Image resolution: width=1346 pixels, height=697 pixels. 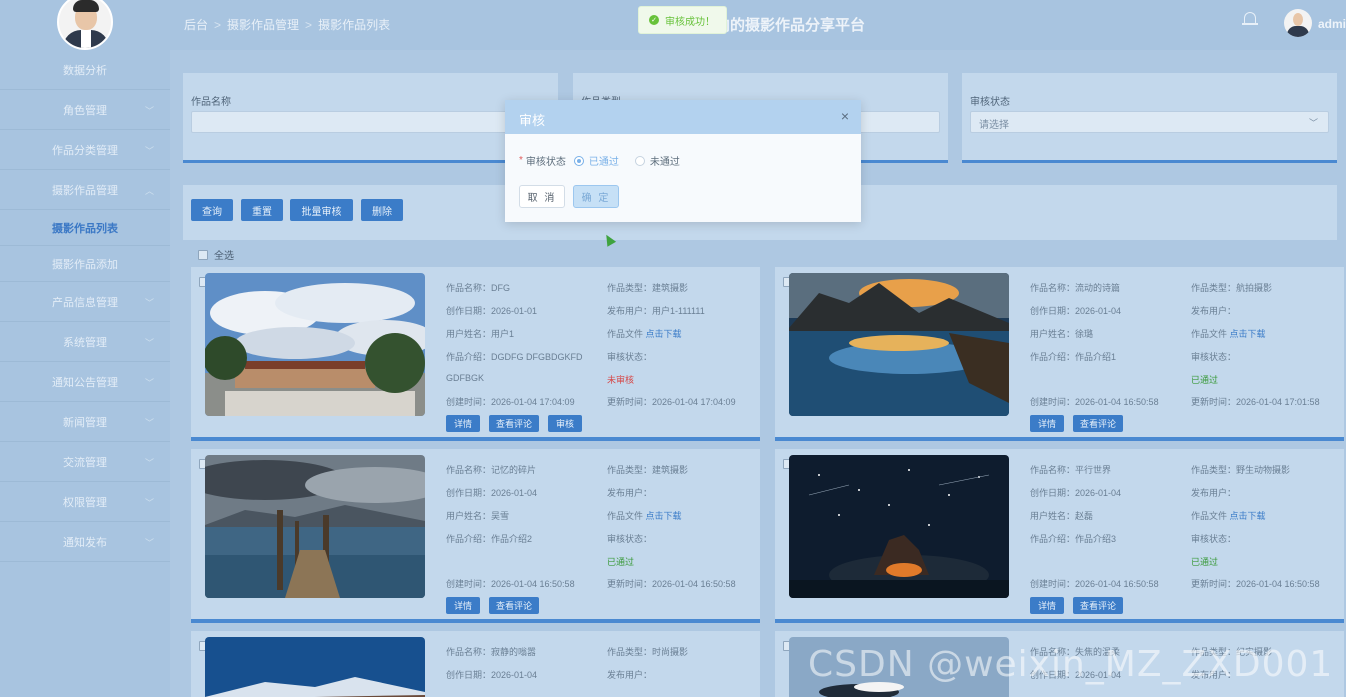 What do you see at coordinates (532, 120) in the screenshot?
I see `dialog-title: 审核` at bounding box center [532, 120].